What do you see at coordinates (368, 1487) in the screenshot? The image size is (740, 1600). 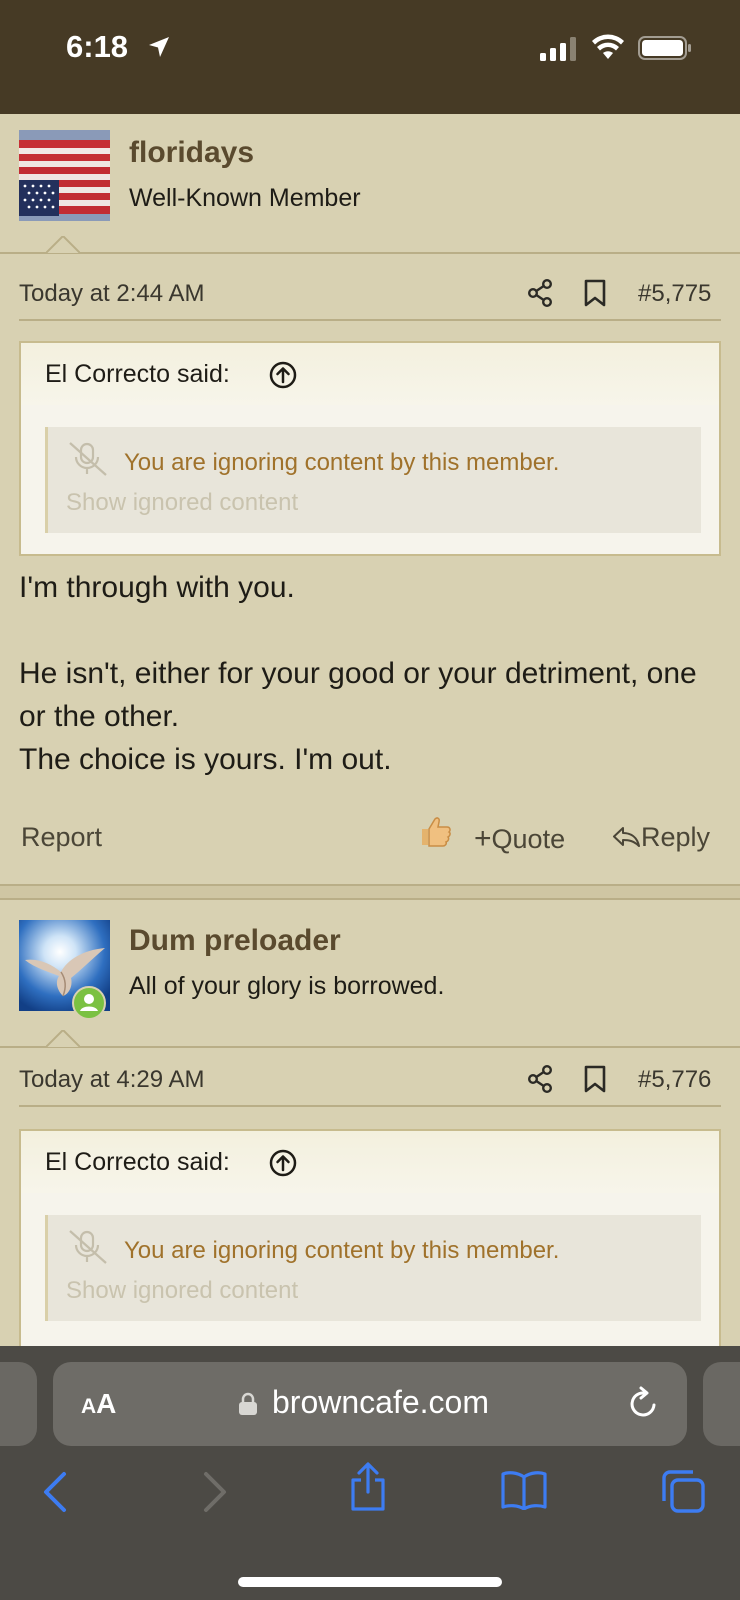 I see `share-sheet-icon` at bounding box center [368, 1487].